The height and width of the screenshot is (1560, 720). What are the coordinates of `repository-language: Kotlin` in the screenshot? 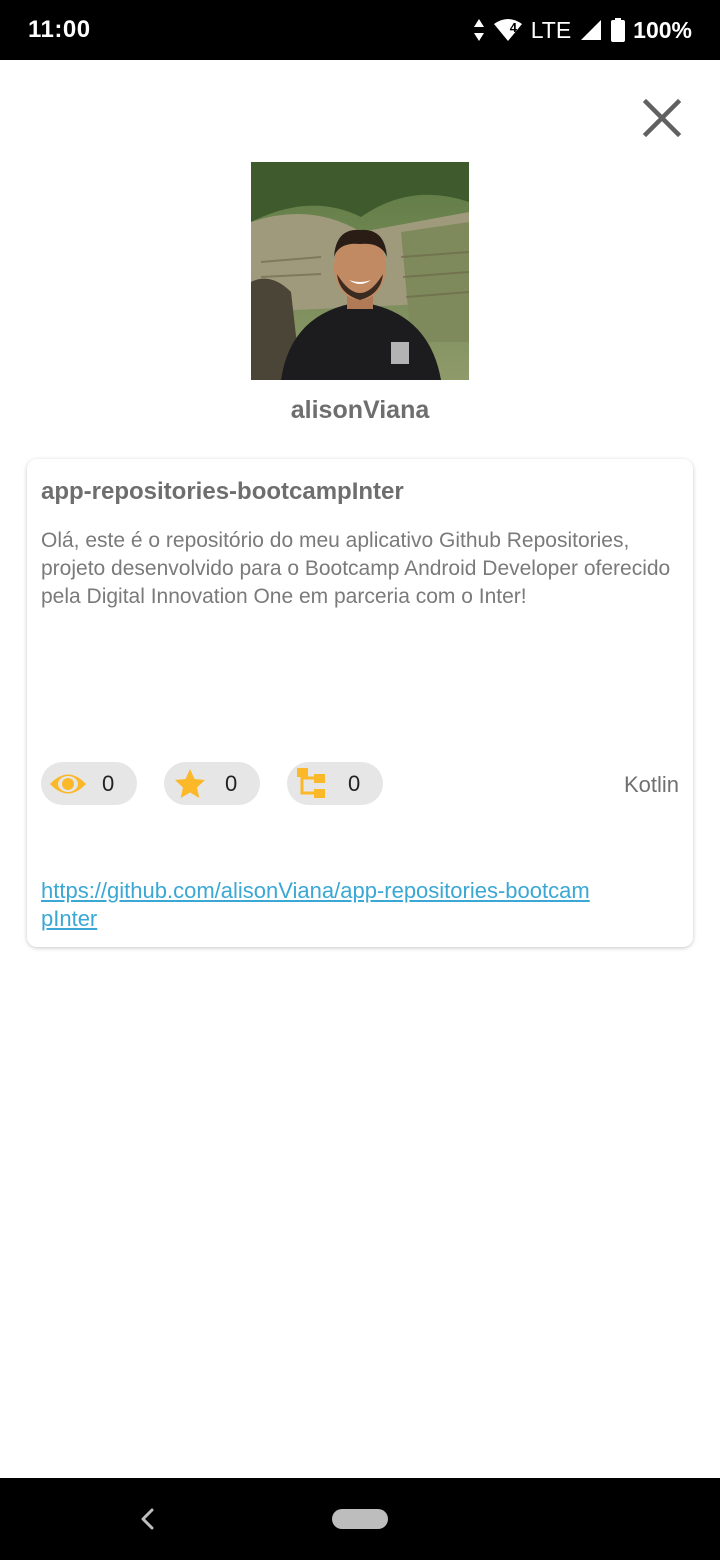 It's located at (651, 784).